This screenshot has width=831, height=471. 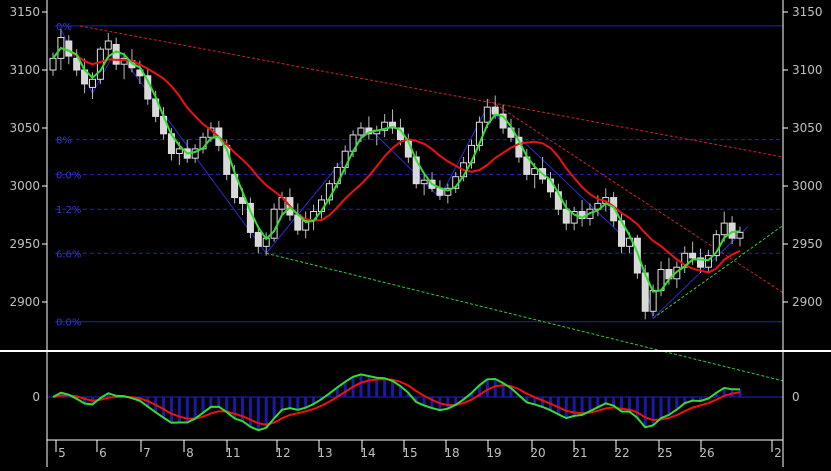 I want to click on macd-zero-label-right: 0, so click(x=796, y=397).